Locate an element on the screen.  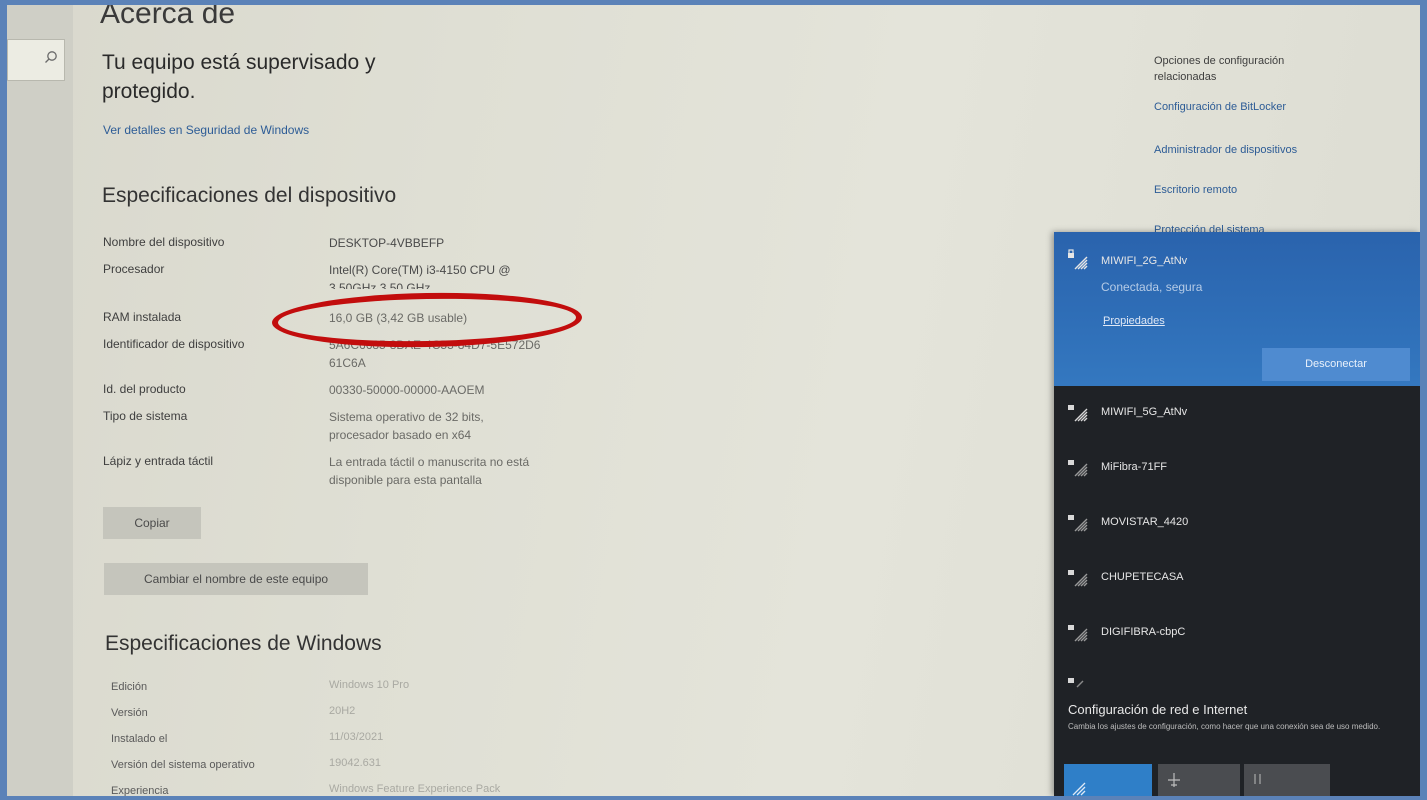
spec-label: Identificador de dispositivo is located at coordinates (174, 344).